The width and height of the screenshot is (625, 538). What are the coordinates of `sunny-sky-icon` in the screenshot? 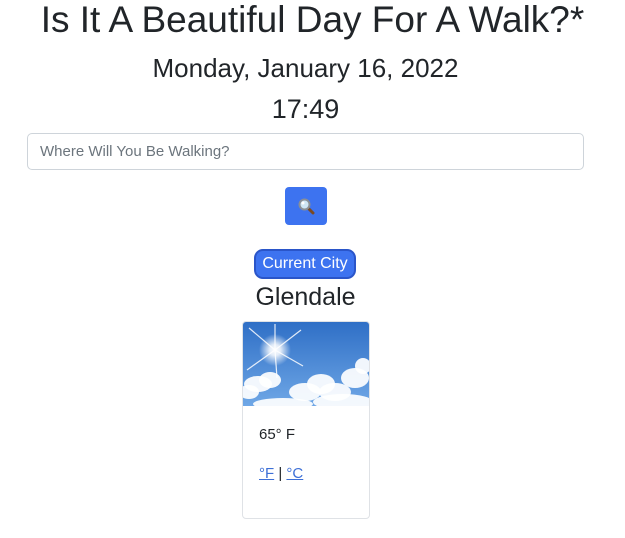 It's located at (306, 364).